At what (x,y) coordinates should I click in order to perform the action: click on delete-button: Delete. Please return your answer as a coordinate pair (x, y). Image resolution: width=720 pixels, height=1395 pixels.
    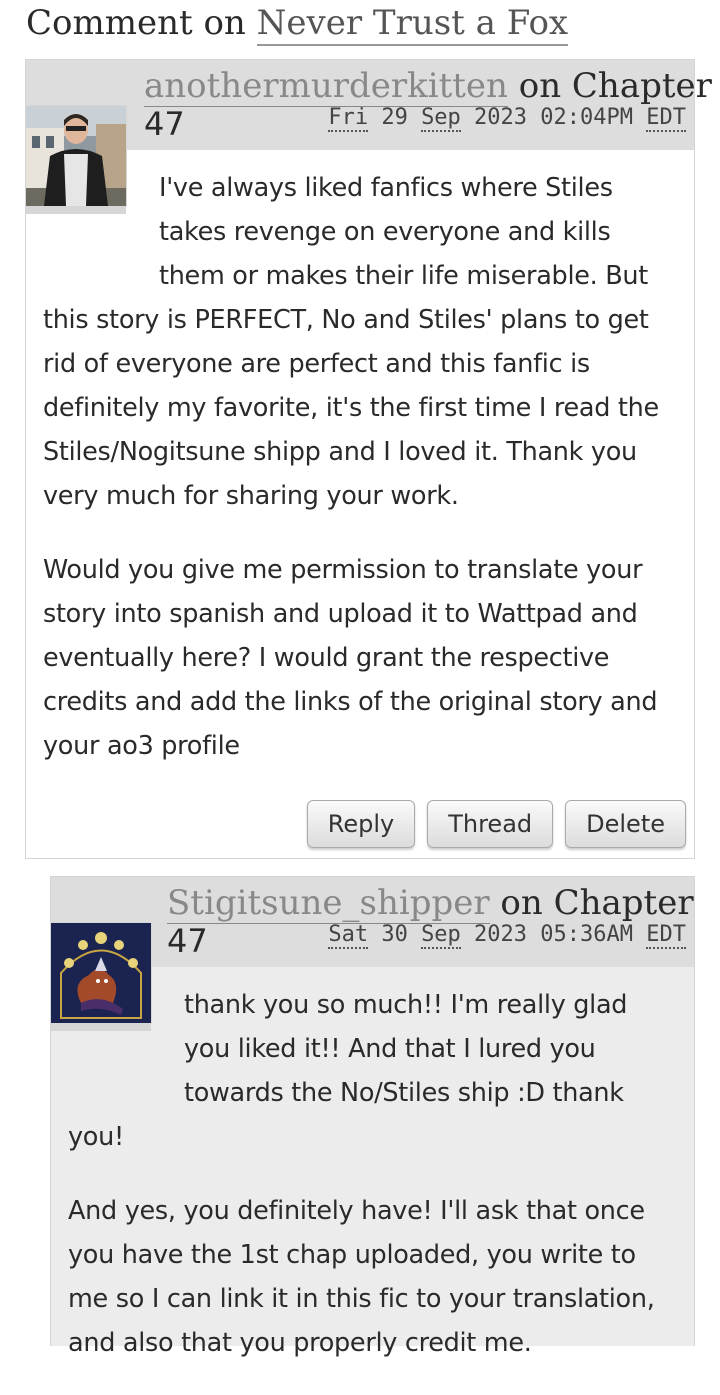
    Looking at the image, I should click on (625, 824).